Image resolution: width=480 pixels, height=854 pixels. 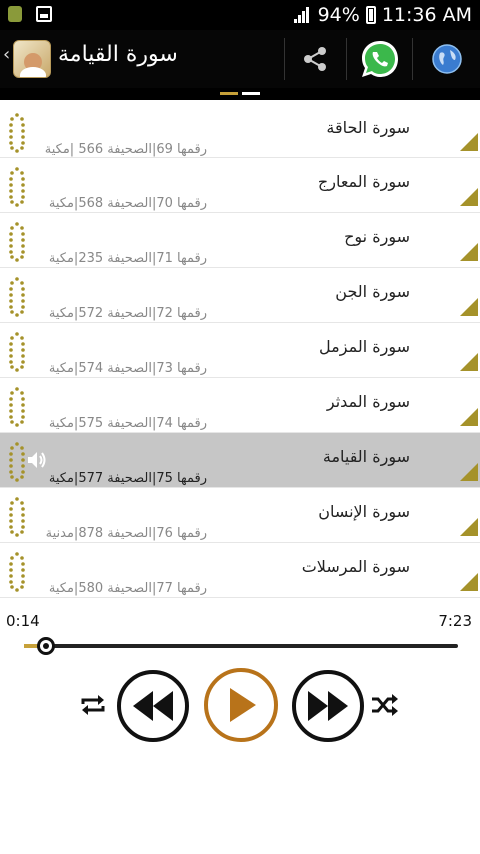 What do you see at coordinates (241, 646) in the screenshot?
I see `seek-bar` at bounding box center [241, 646].